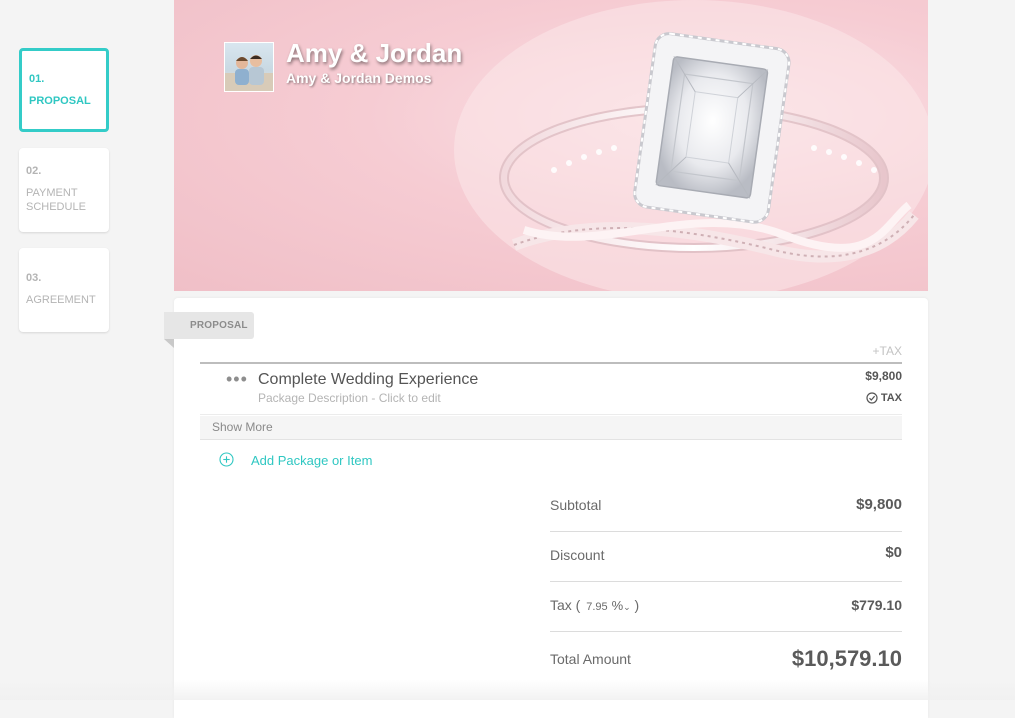 The width and height of the screenshot is (1015, 718). Describe the element at coordinates (617, 605) in the screenshot. I see `tax-unit: %` at that location.